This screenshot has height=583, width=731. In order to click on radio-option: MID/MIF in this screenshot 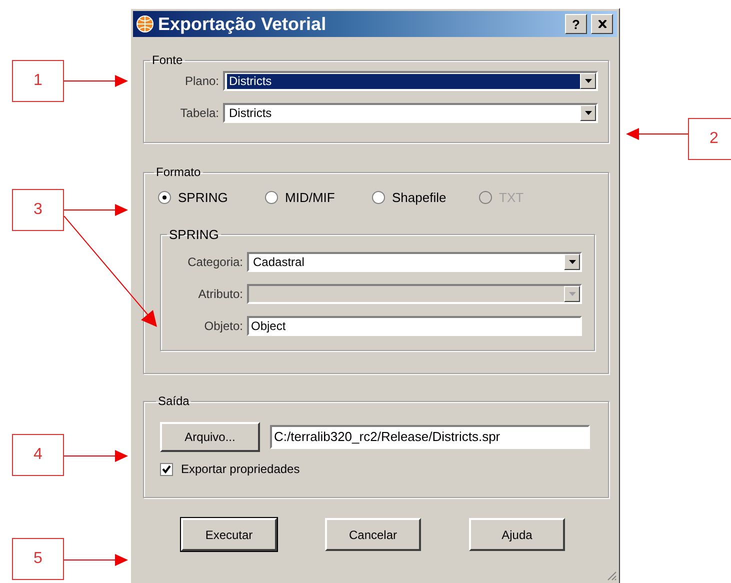, I will do `click(318, 197)`.